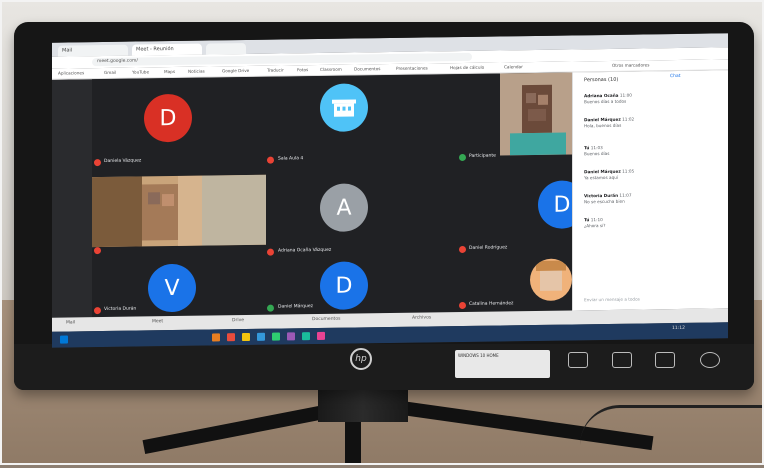  I want to click on speaker-icon, so click(578, 360).